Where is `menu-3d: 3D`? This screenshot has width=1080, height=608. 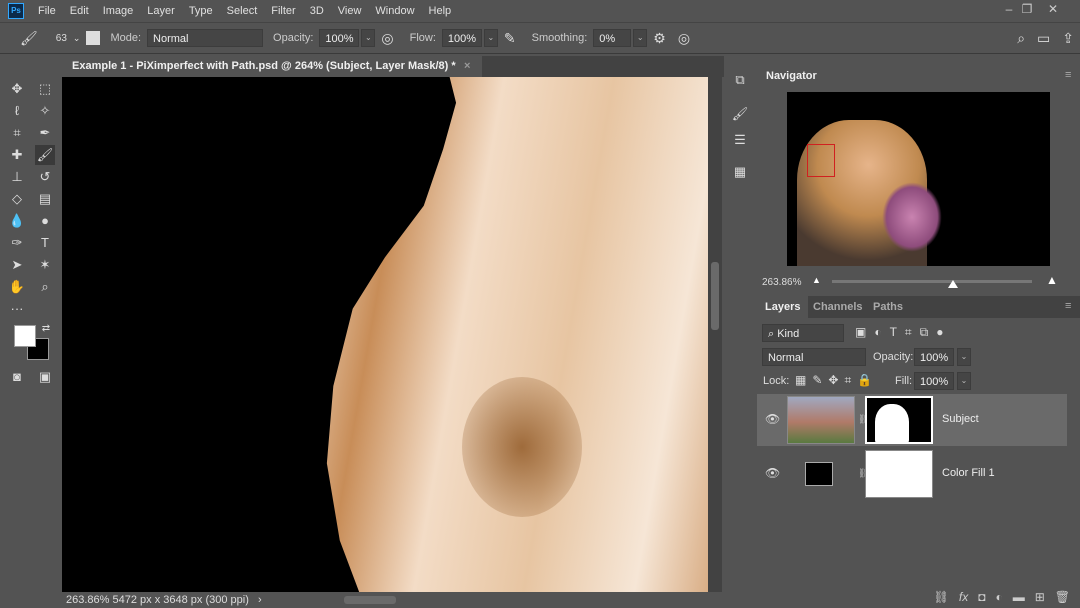
menu-3d: 3D is located at coordinates (317, 11).